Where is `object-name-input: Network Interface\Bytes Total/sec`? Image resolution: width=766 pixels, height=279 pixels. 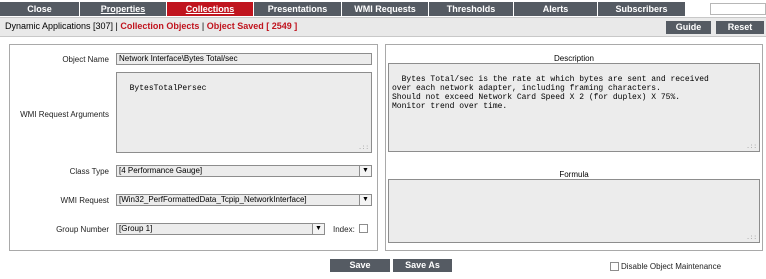
object-name-input: Network Interface\Bytes Total/sec is located at coordinates (244, 59).